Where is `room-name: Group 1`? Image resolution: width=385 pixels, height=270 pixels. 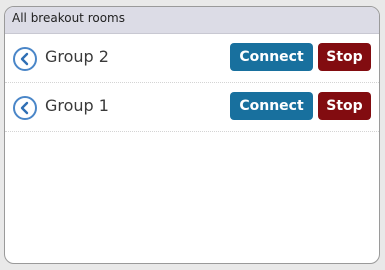
room-name: Group 1 is located at coordinates (77, 105).